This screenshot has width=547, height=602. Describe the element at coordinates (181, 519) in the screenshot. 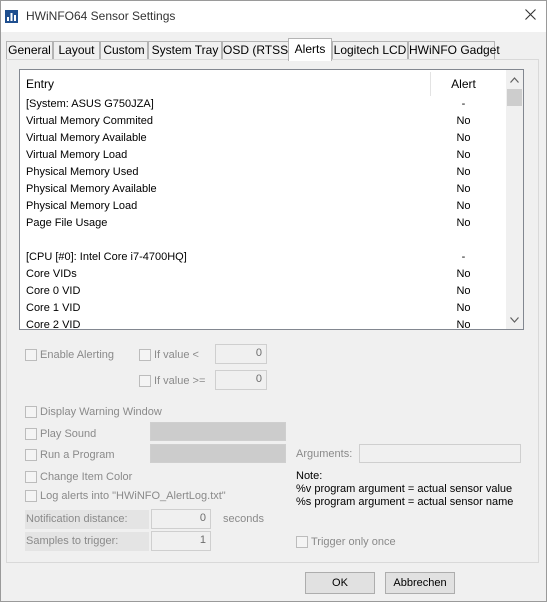

I see `notification-distance-input: 0` at that location.